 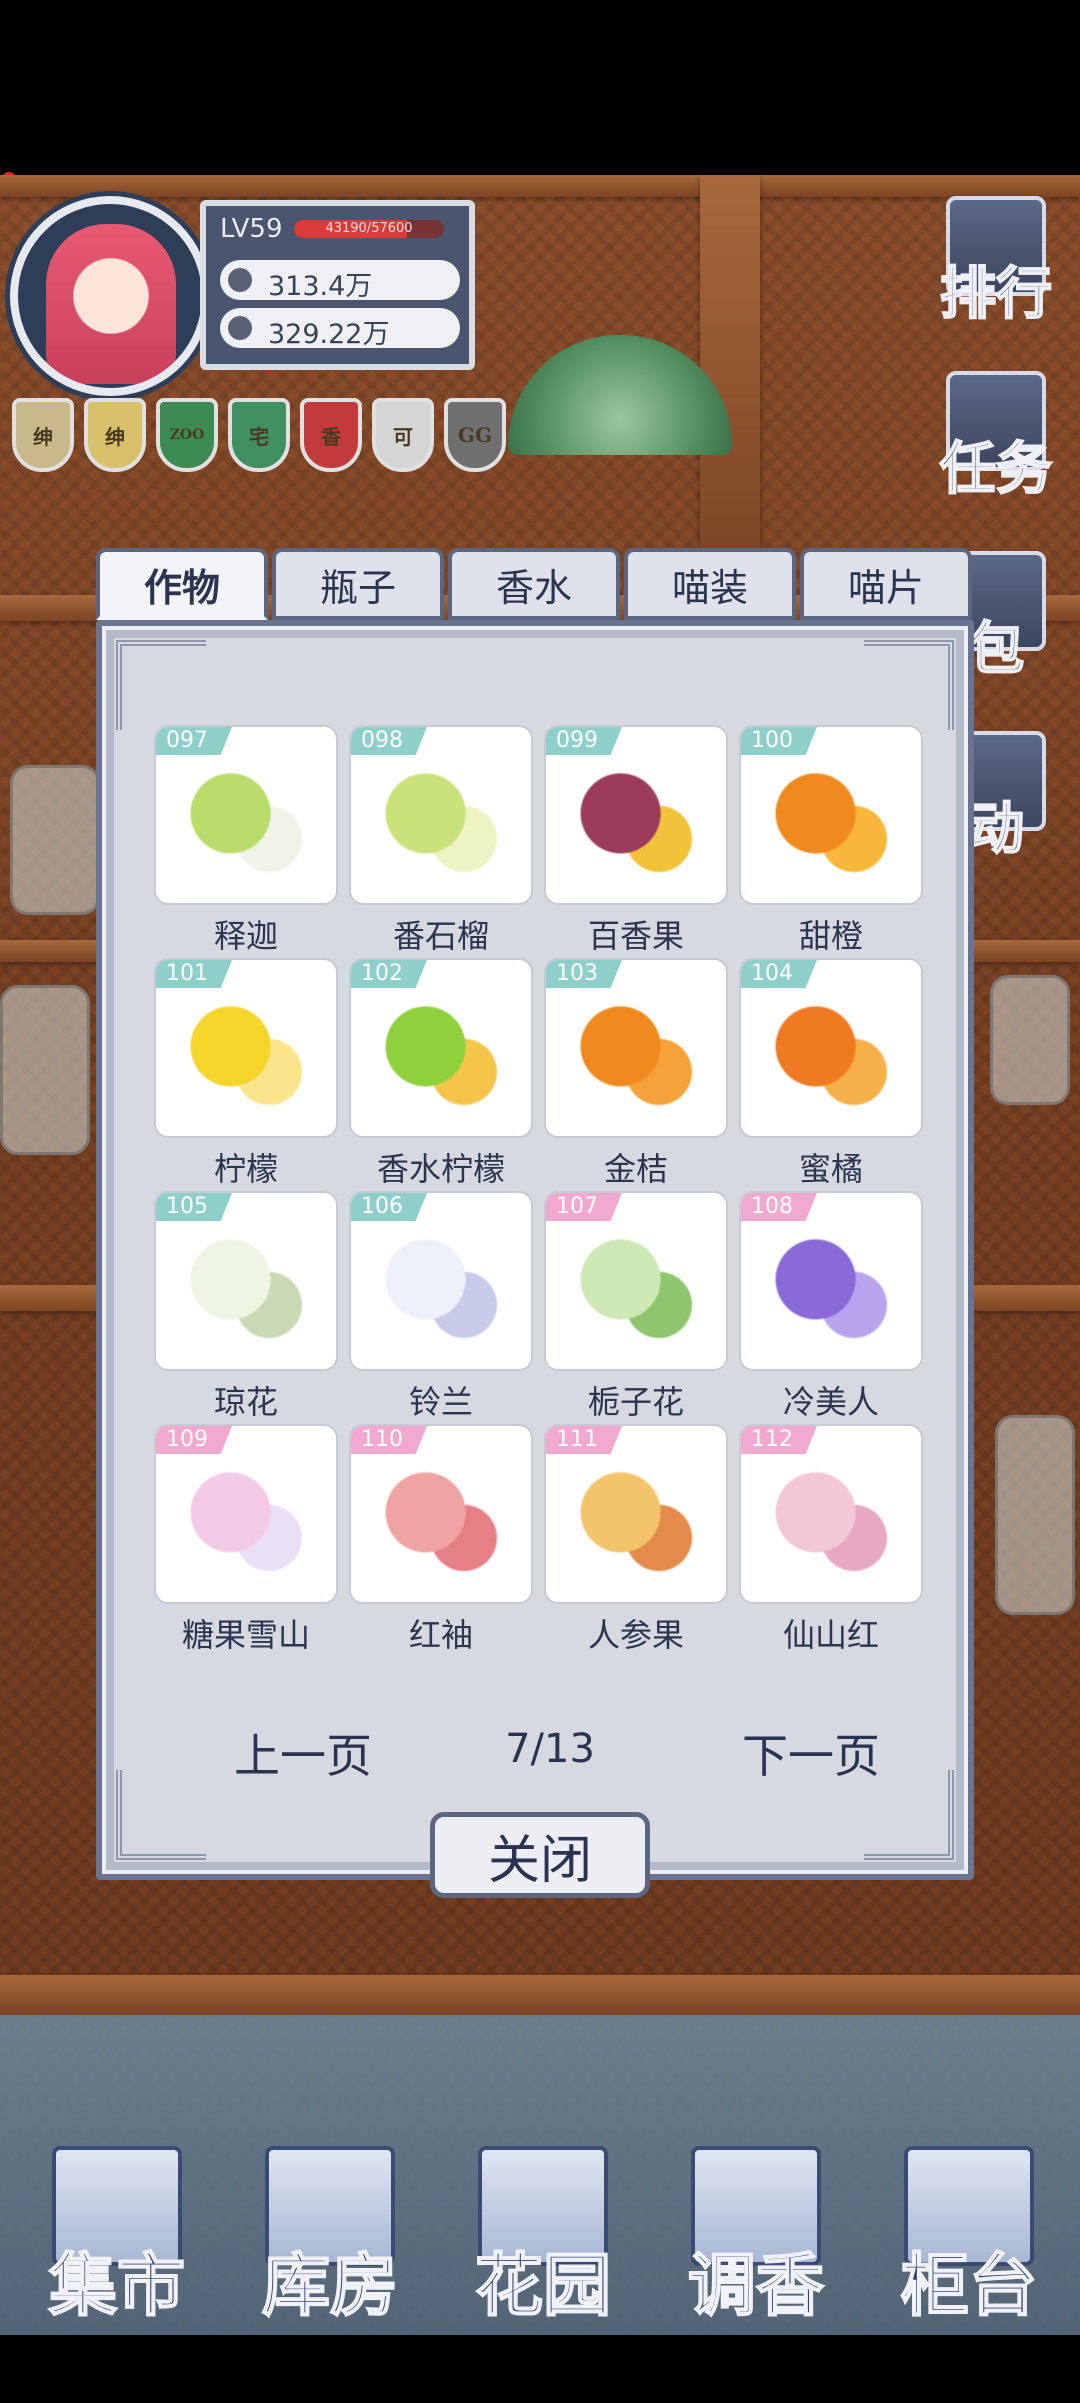 What do you see at coordinates (540, 1995) in the screenshot?
I see `counter-beam` at bounding box center [540, 1995].